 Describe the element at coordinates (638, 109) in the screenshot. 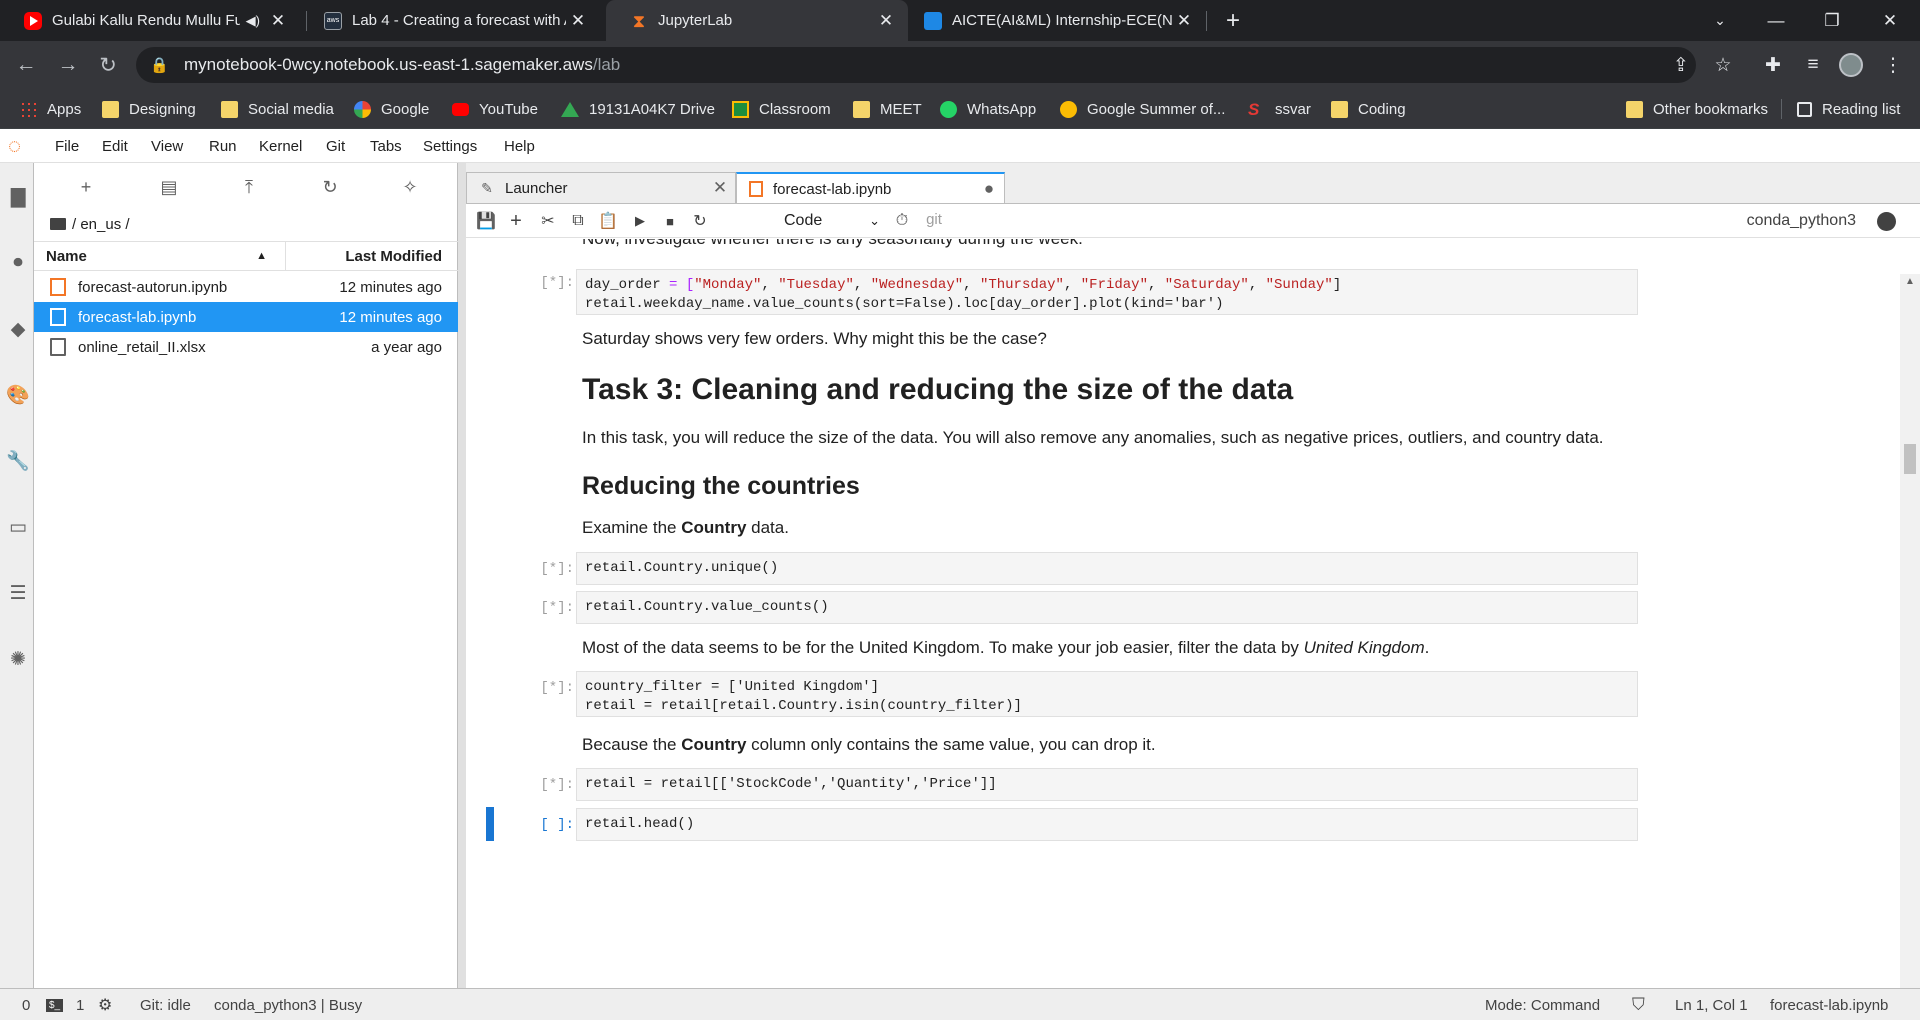

I see `bookmark-drive: 19131A04K7 Drive` at that location.